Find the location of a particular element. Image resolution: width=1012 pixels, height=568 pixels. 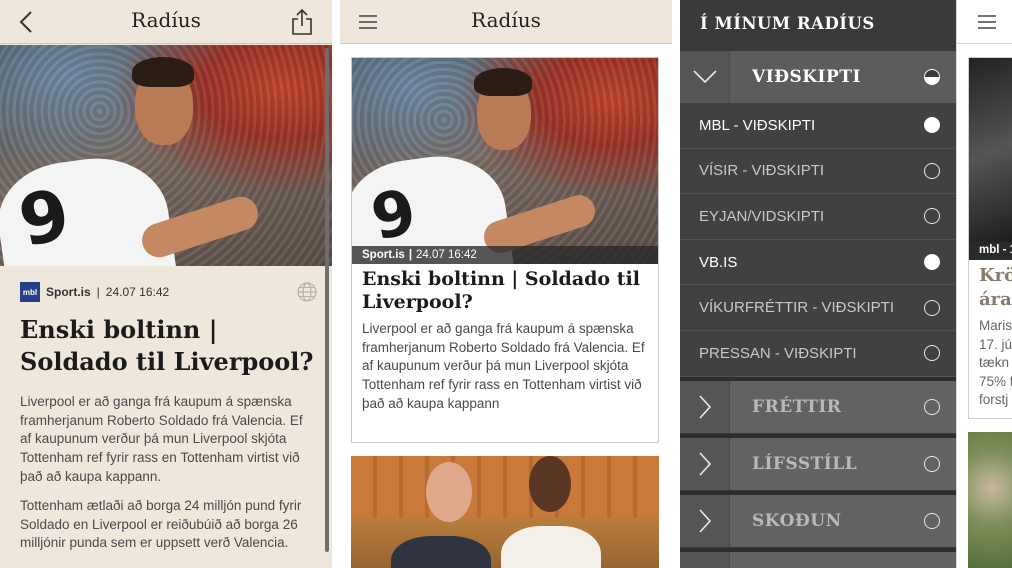

mbl-logo: mbl is located at coordinates (30, 292).